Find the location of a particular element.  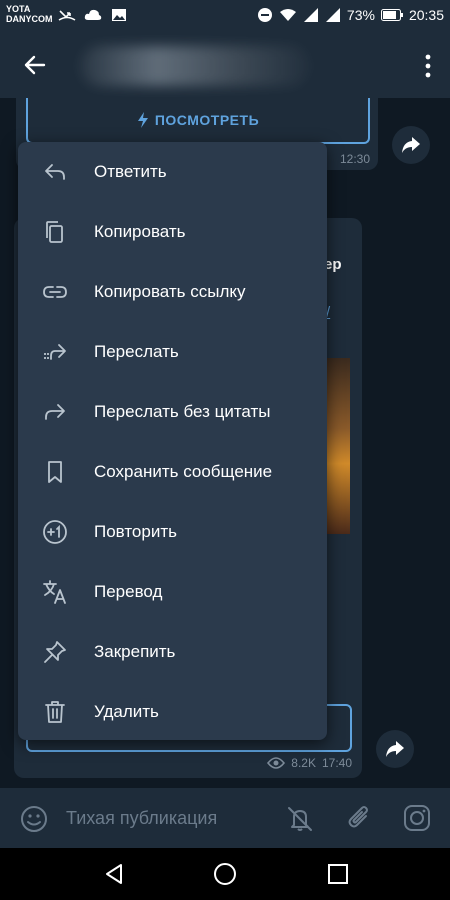

menu-item-forward-no-quote: Переслать без цитаты is located at coordinates (172, 412).